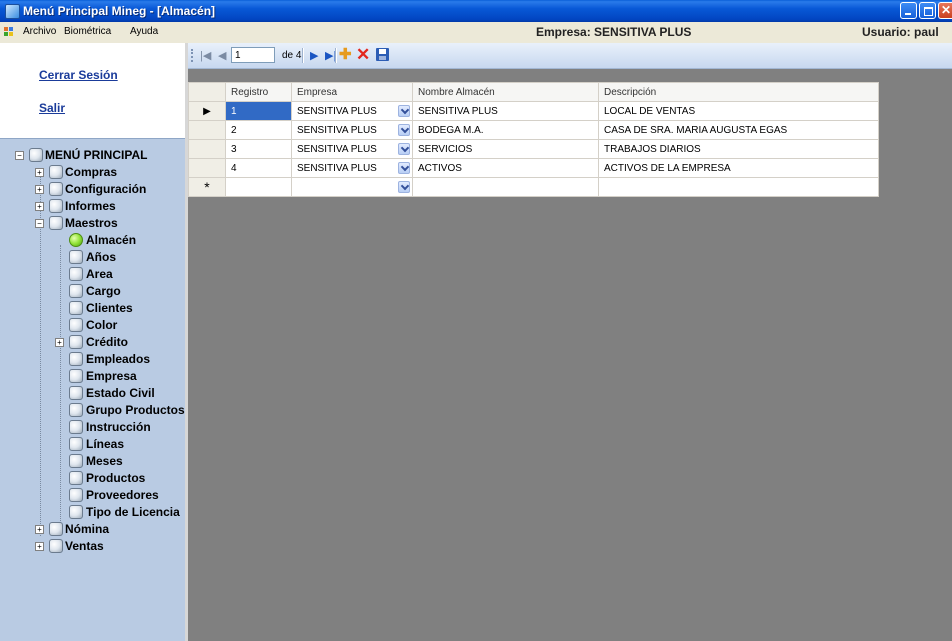 The image size is (952, 641). Describe the element at coordinates (363, 54) in the screenshot. I see `delete-record-icon: ✕` at that location.